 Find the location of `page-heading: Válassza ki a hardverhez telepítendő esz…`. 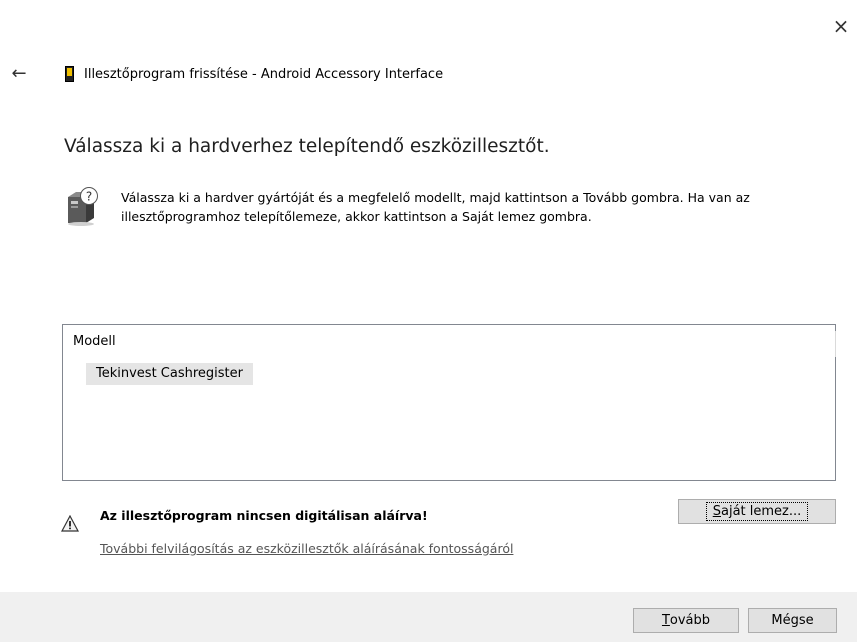

page-heading: Válassza ki a hardverhez telepítendő esz… is located at coordinates (307, 146).